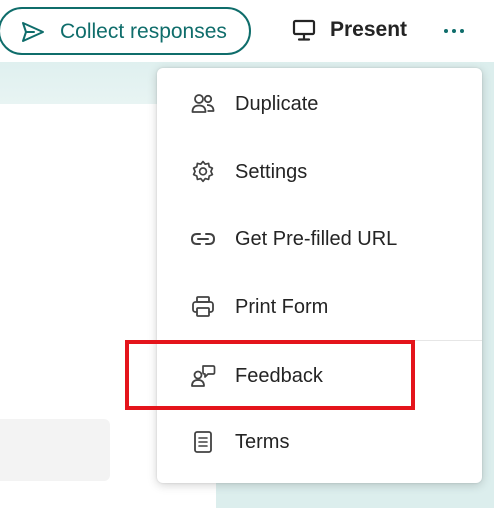 The width and height of the screenshot is (494, 508). What do you see at coordinates (203, 307) in the screenshot?
I see `printer-icon` at bounding box center [203, 307].